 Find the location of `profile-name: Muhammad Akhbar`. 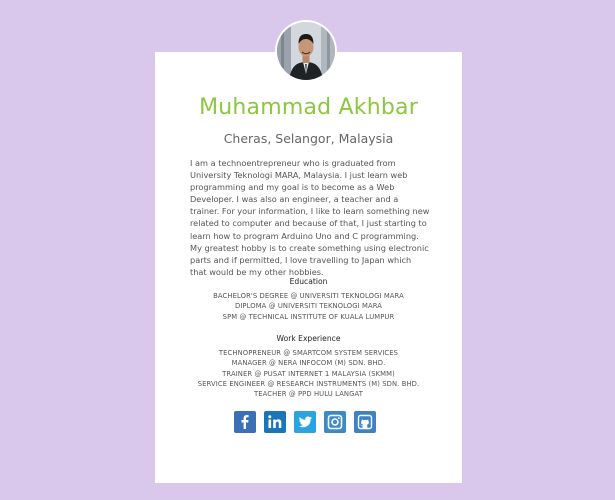

profile-name: Muhammad Akhbar is located at coordinates (308, 107).